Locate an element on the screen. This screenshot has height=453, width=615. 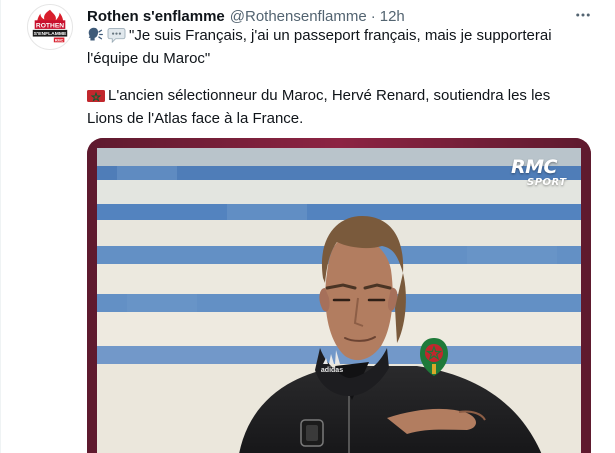
rmc-sport-logo-top: RMC is located at coordinates (534, 167).